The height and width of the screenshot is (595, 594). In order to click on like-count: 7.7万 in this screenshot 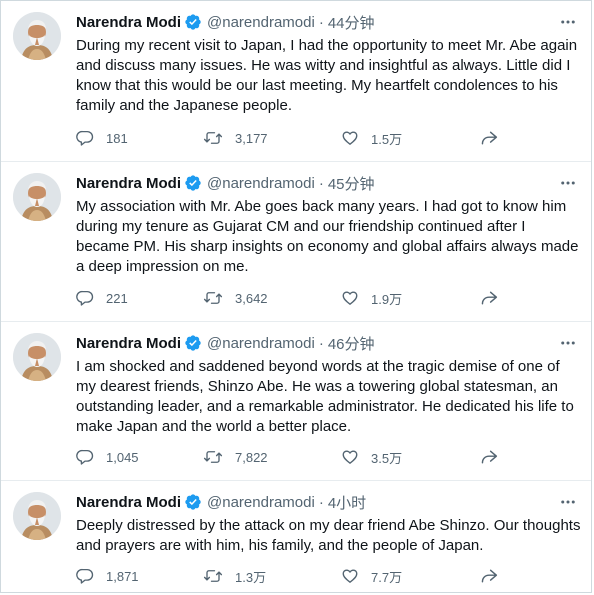, I will do `click(387, 577)`.